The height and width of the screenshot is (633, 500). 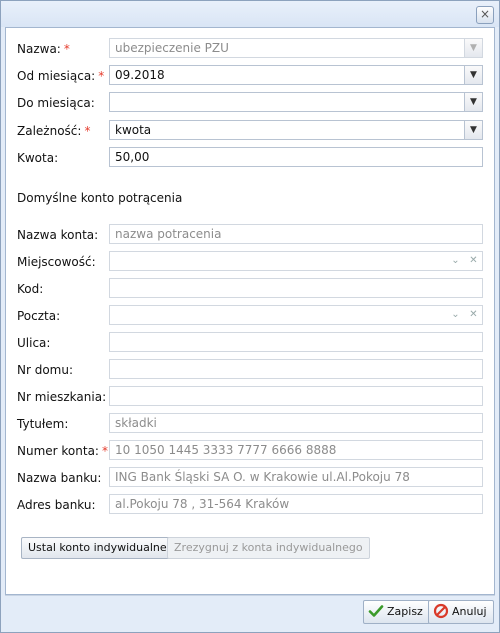 I want to click on cancel-icon, so click(x=441, y=611).